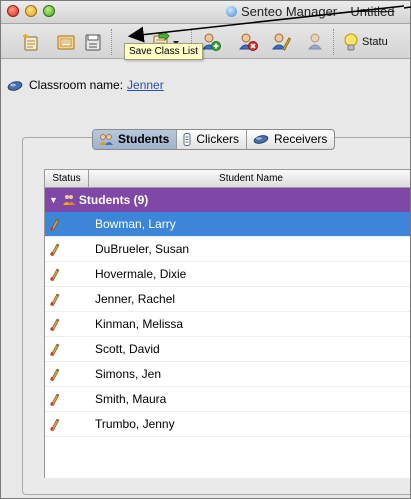 This screenshot has width=411, height=499. What do you see at coordinates (351, 42) in the screenshot?
I see `lightbulb-icon` at bounding box center [351, 42].